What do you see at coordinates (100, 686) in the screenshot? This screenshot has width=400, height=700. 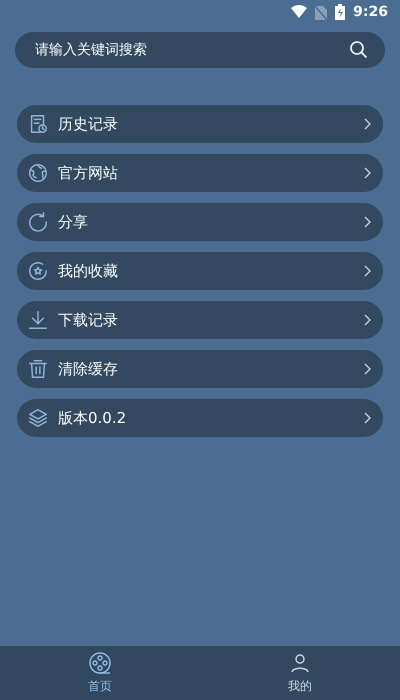 I see `tab-label: 首页` at bounding box center [100, 686].